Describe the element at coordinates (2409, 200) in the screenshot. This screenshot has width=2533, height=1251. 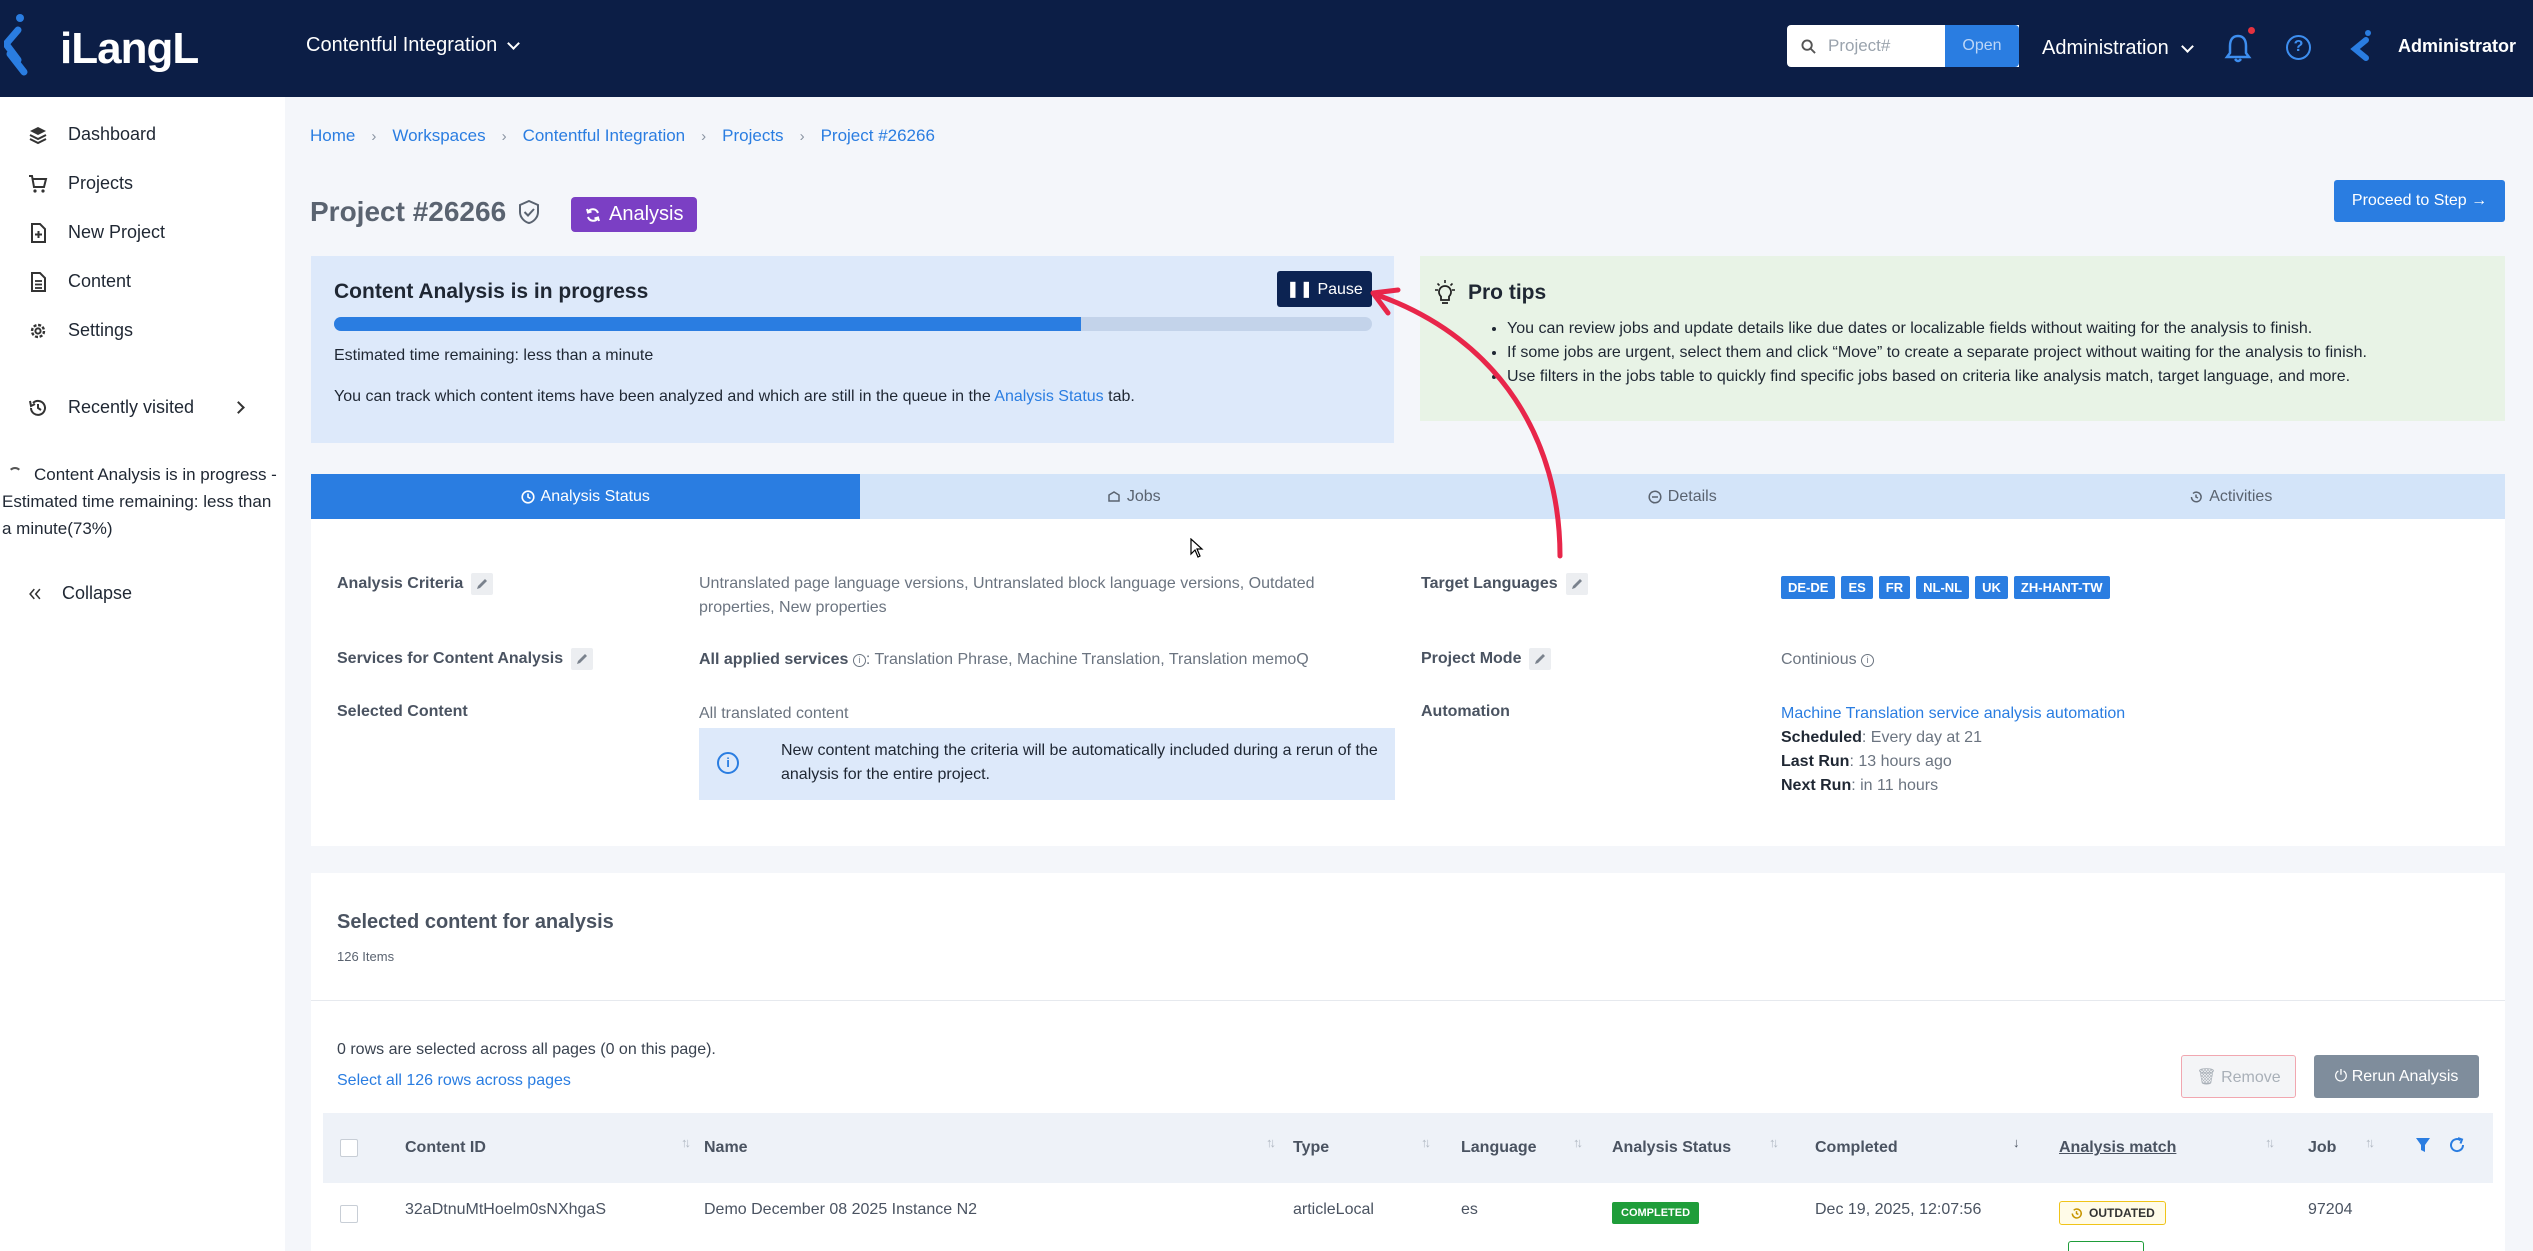
I see `proceed-label: Proceed to Step` at that location.